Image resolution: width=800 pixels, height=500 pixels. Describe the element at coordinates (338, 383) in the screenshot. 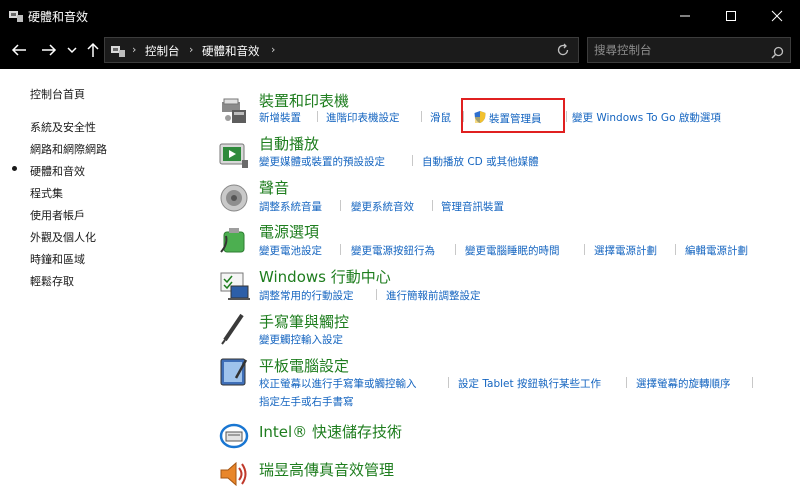

I see `link-calibrate-screen: 校正螢幕以進行手寫筆或觸控輸入` at that location.